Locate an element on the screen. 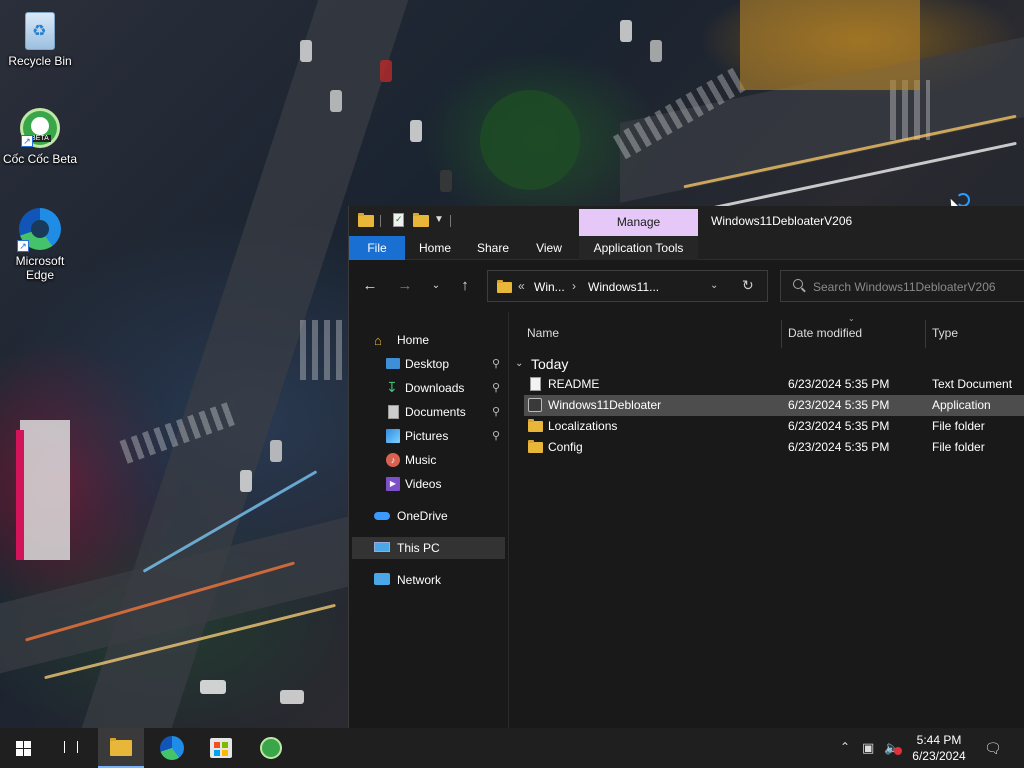 The width and height of the screenshot is (1024, 768). this-pc-icon is located at coordinates (382, 547).